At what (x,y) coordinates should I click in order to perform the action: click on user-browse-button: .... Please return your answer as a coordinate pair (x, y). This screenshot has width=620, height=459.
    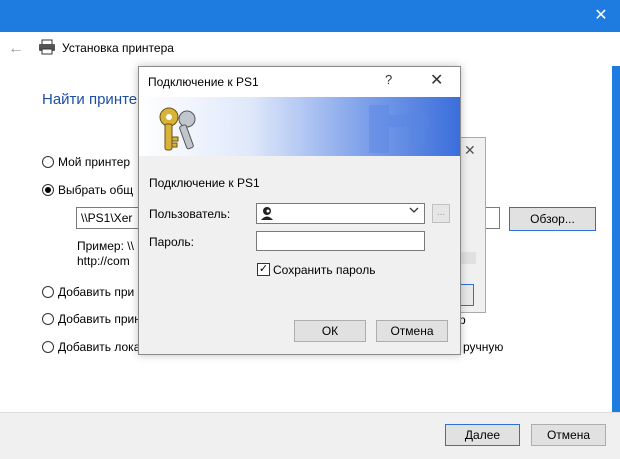
    Looking at the image, I should click on (441, 213).